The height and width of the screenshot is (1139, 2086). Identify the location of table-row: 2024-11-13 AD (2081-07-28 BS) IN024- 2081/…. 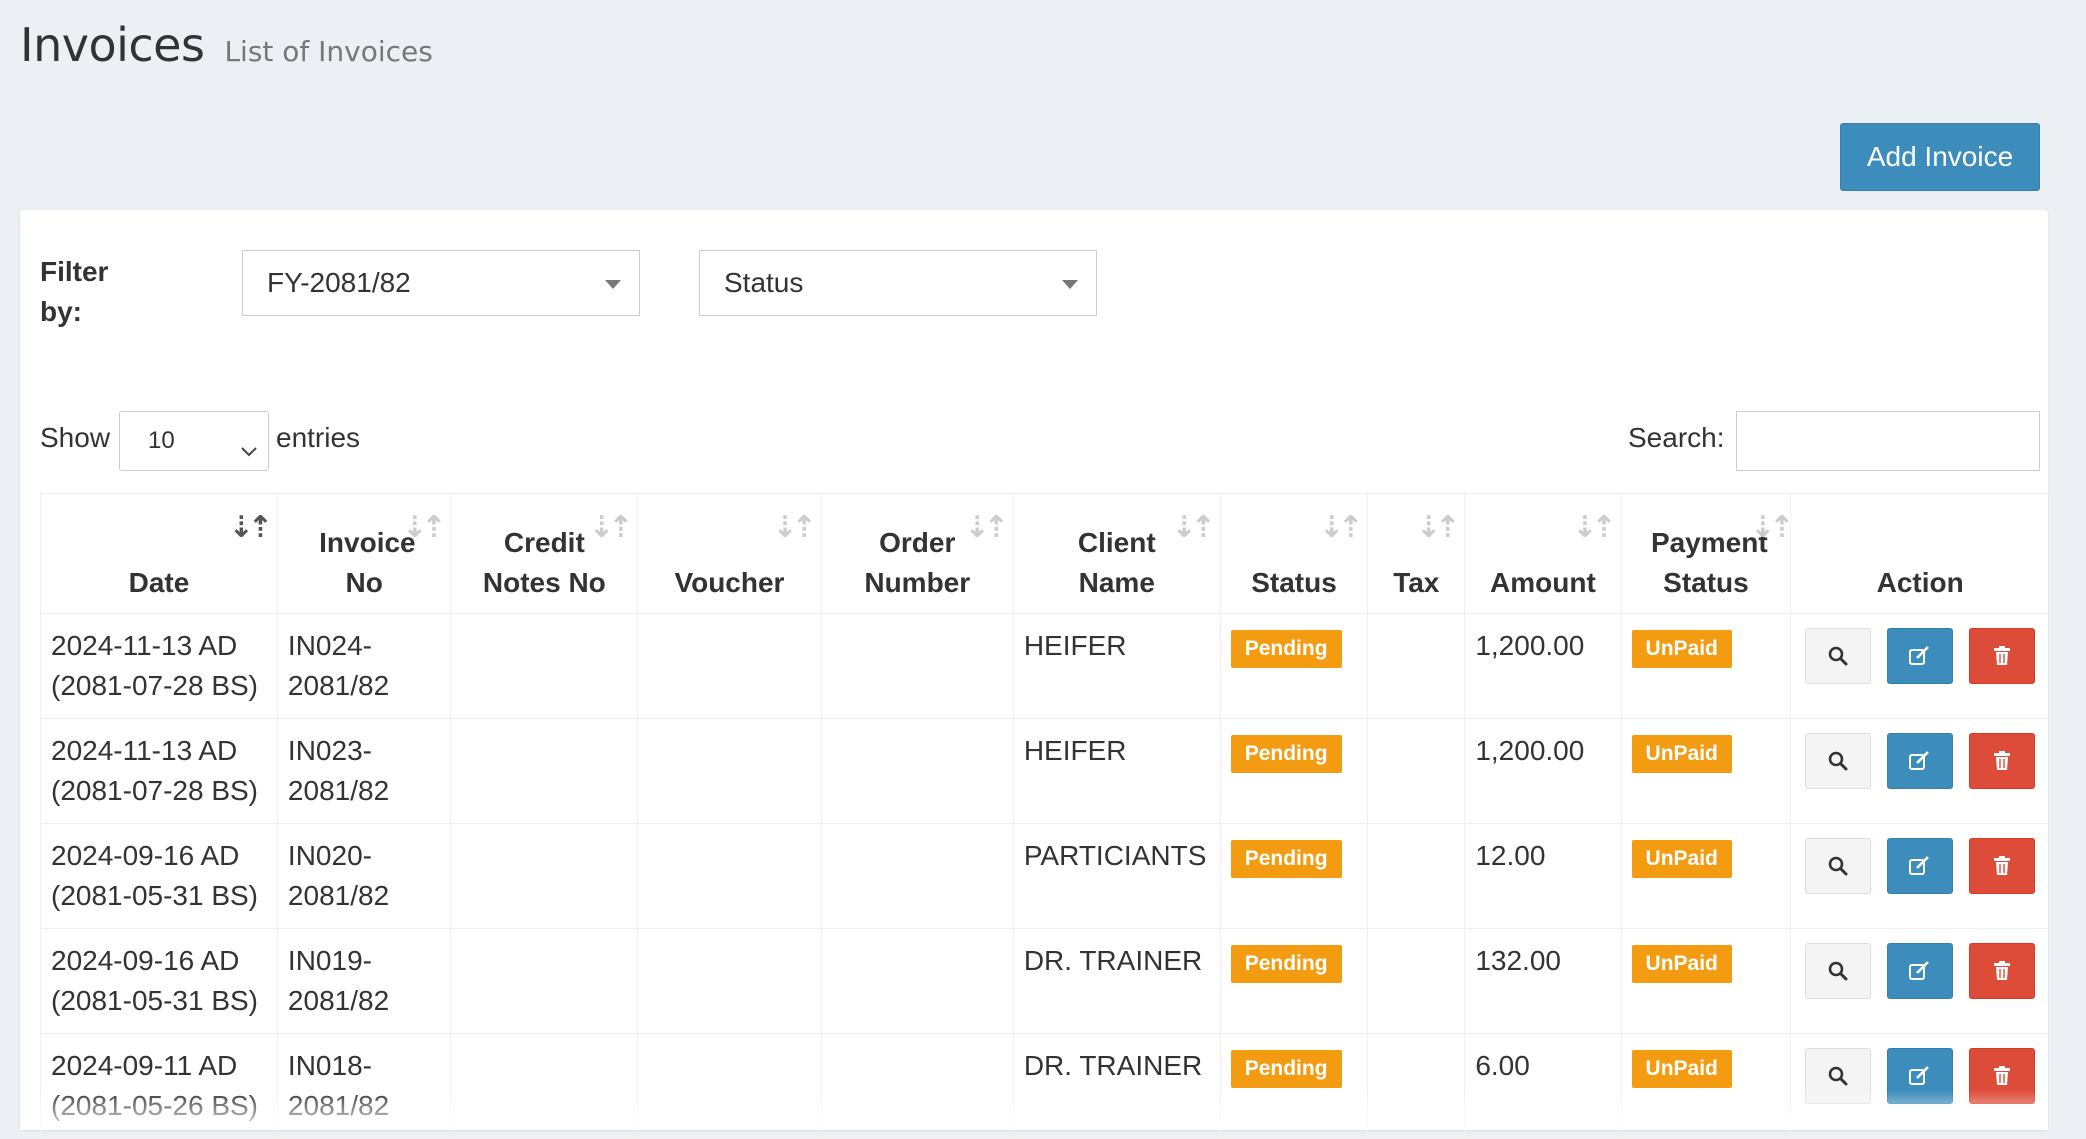
(1045, 666).